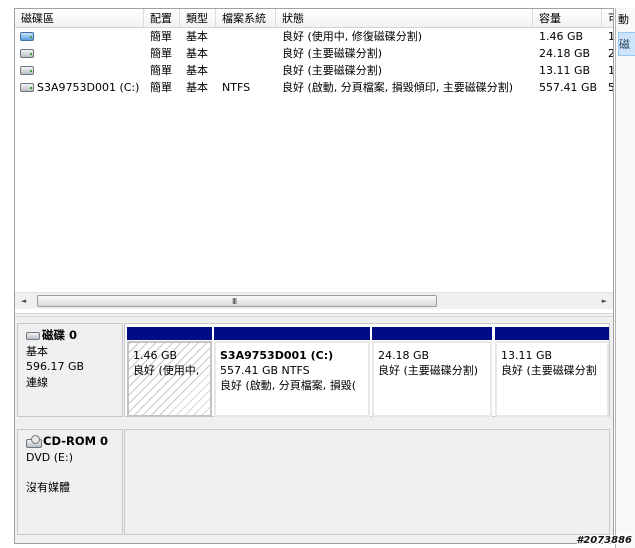  I want to click on partition-primary-2: 13.11 GB 良好 (主要磁碟分割, so click(552, 372).